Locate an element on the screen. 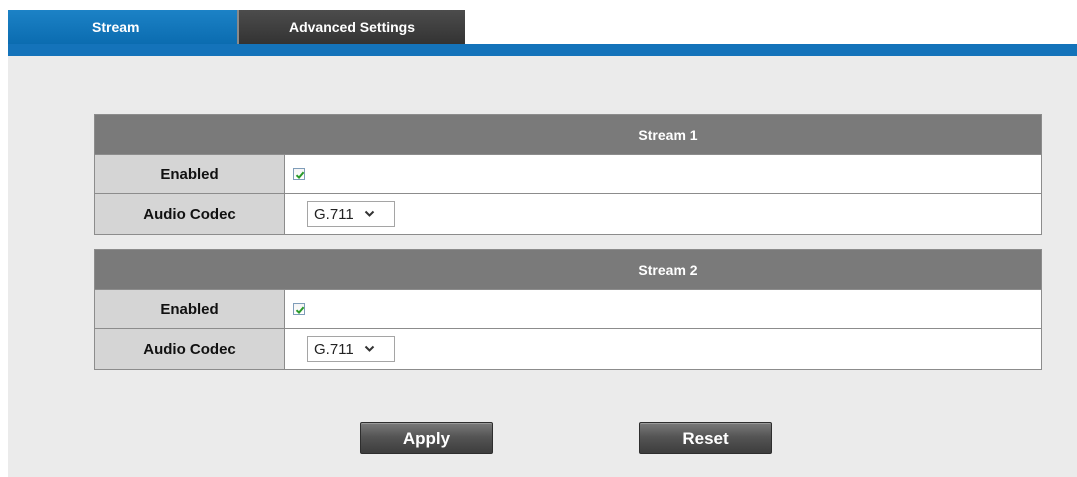 This screenshot has width=1077, height=477. tab-bar: Stream Advanced Settings is located at coordinates (542, 27).